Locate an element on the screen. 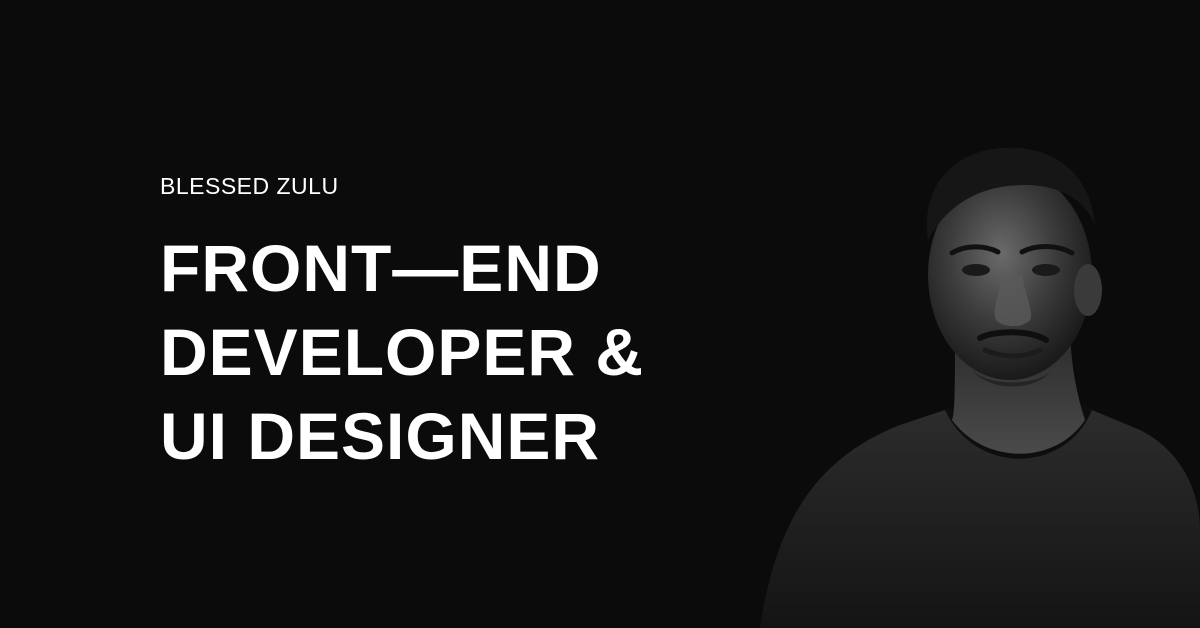  job-title-line-1: FRONT—END is located at coordinates (381, 268).